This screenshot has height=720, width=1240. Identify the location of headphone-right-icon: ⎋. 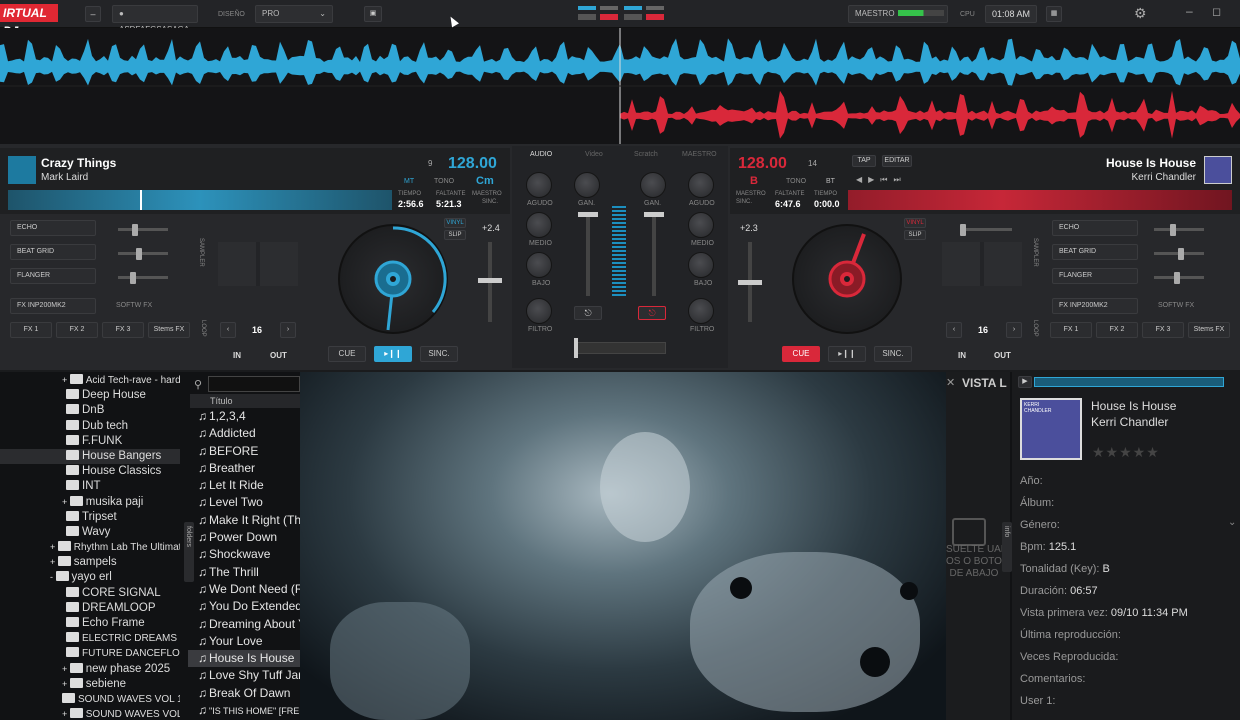
(652, 313).